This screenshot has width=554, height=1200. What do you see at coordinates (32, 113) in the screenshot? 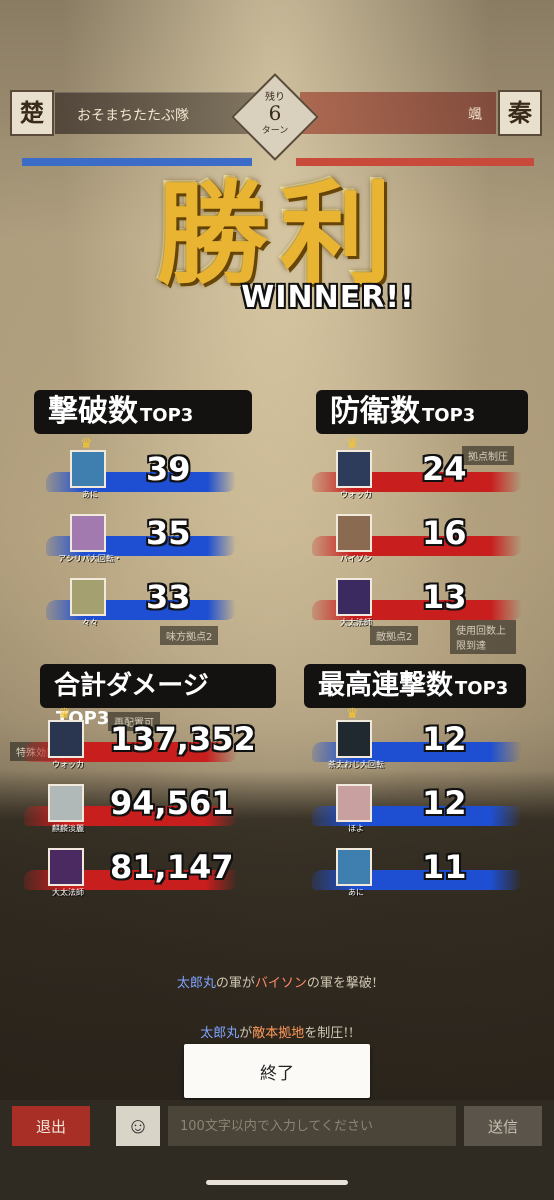
I see `left-flag: 楚` at bounding box center [32, 113].